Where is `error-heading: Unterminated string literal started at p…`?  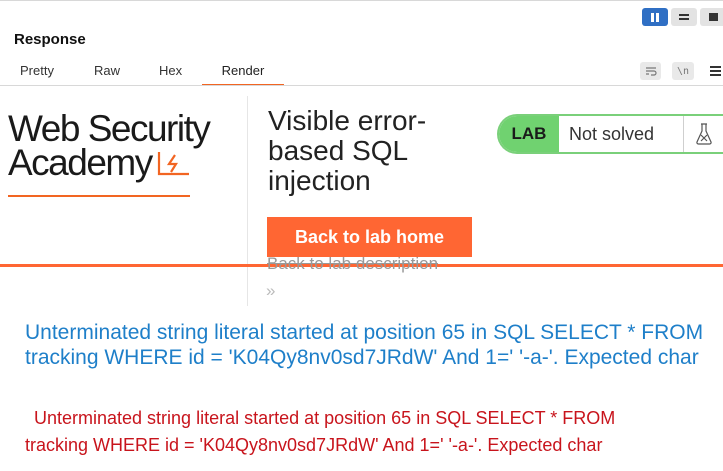 error-heading: Unterminated string literal started at p… is located at coordinates (364, 345).